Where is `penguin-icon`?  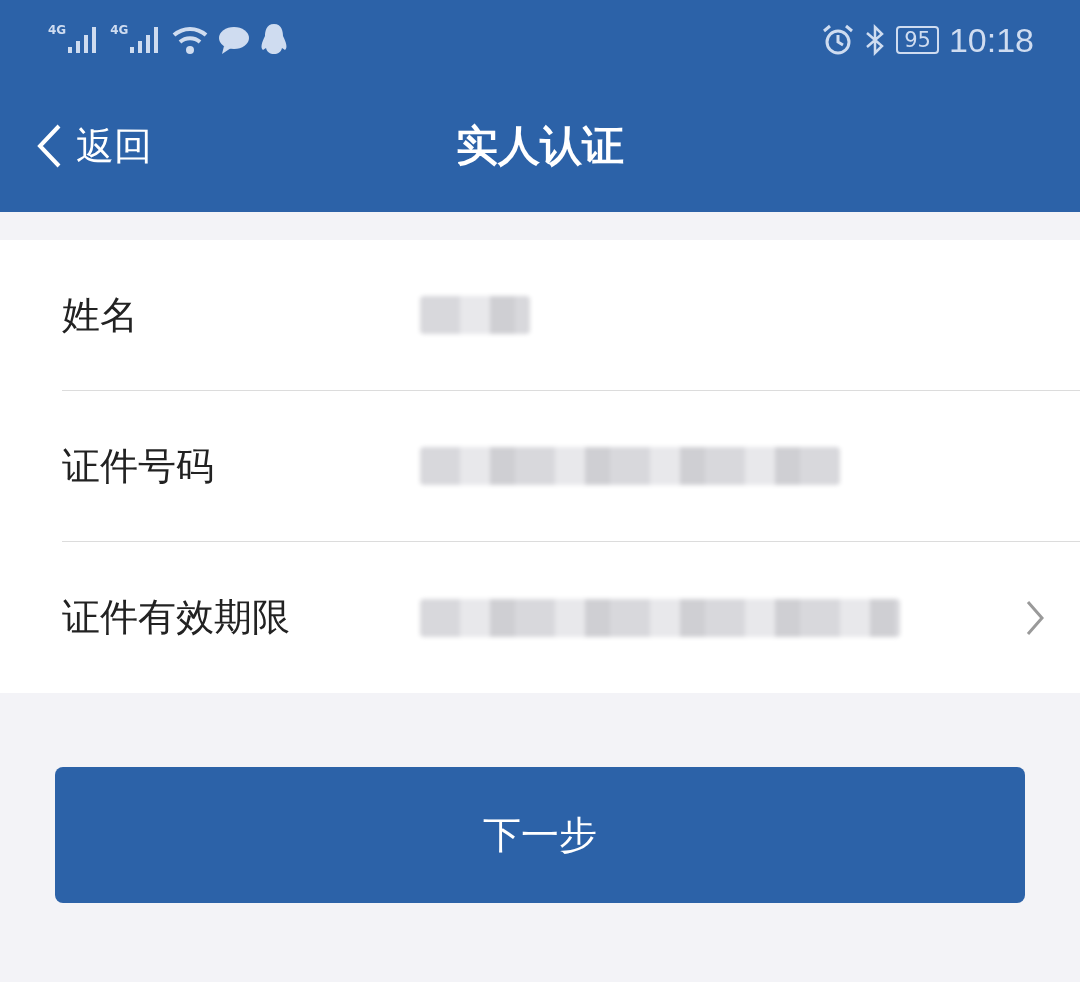
penguin-icon is located at coordinates (274, 40).